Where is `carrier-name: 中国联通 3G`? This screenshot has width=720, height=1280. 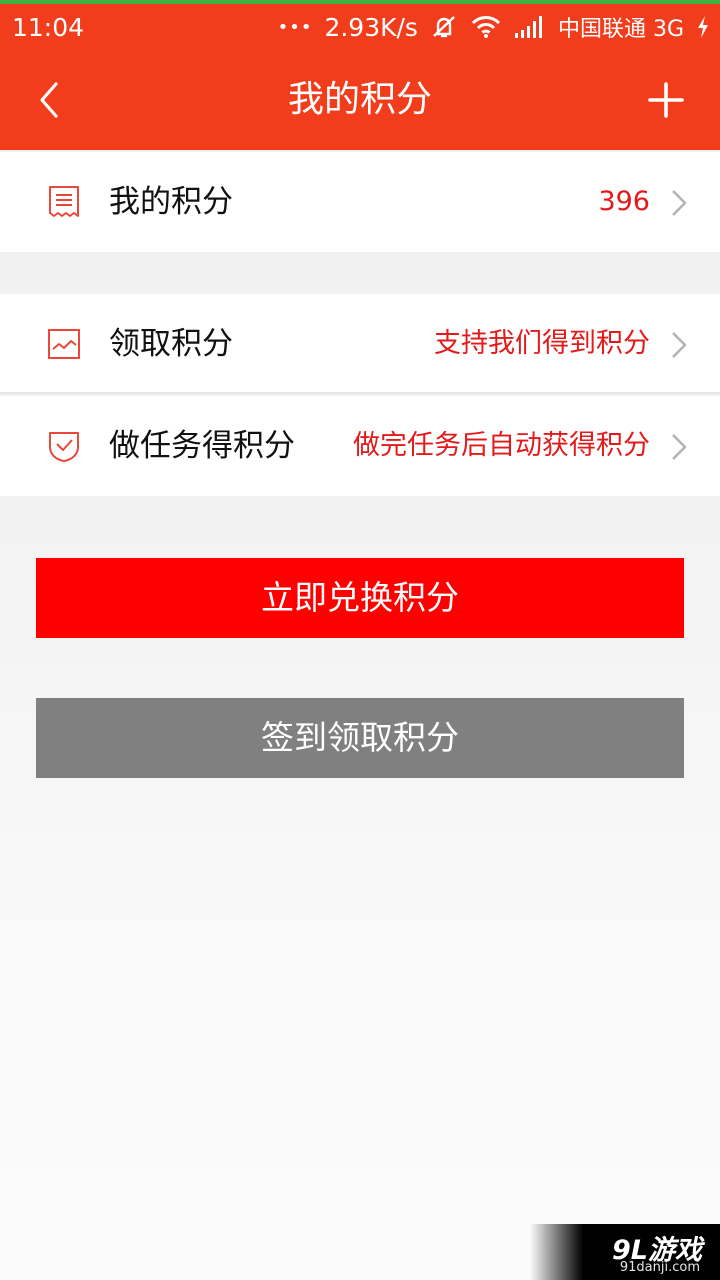
carrier-name: 中国联通 3G is located at coordinates (620, 29).